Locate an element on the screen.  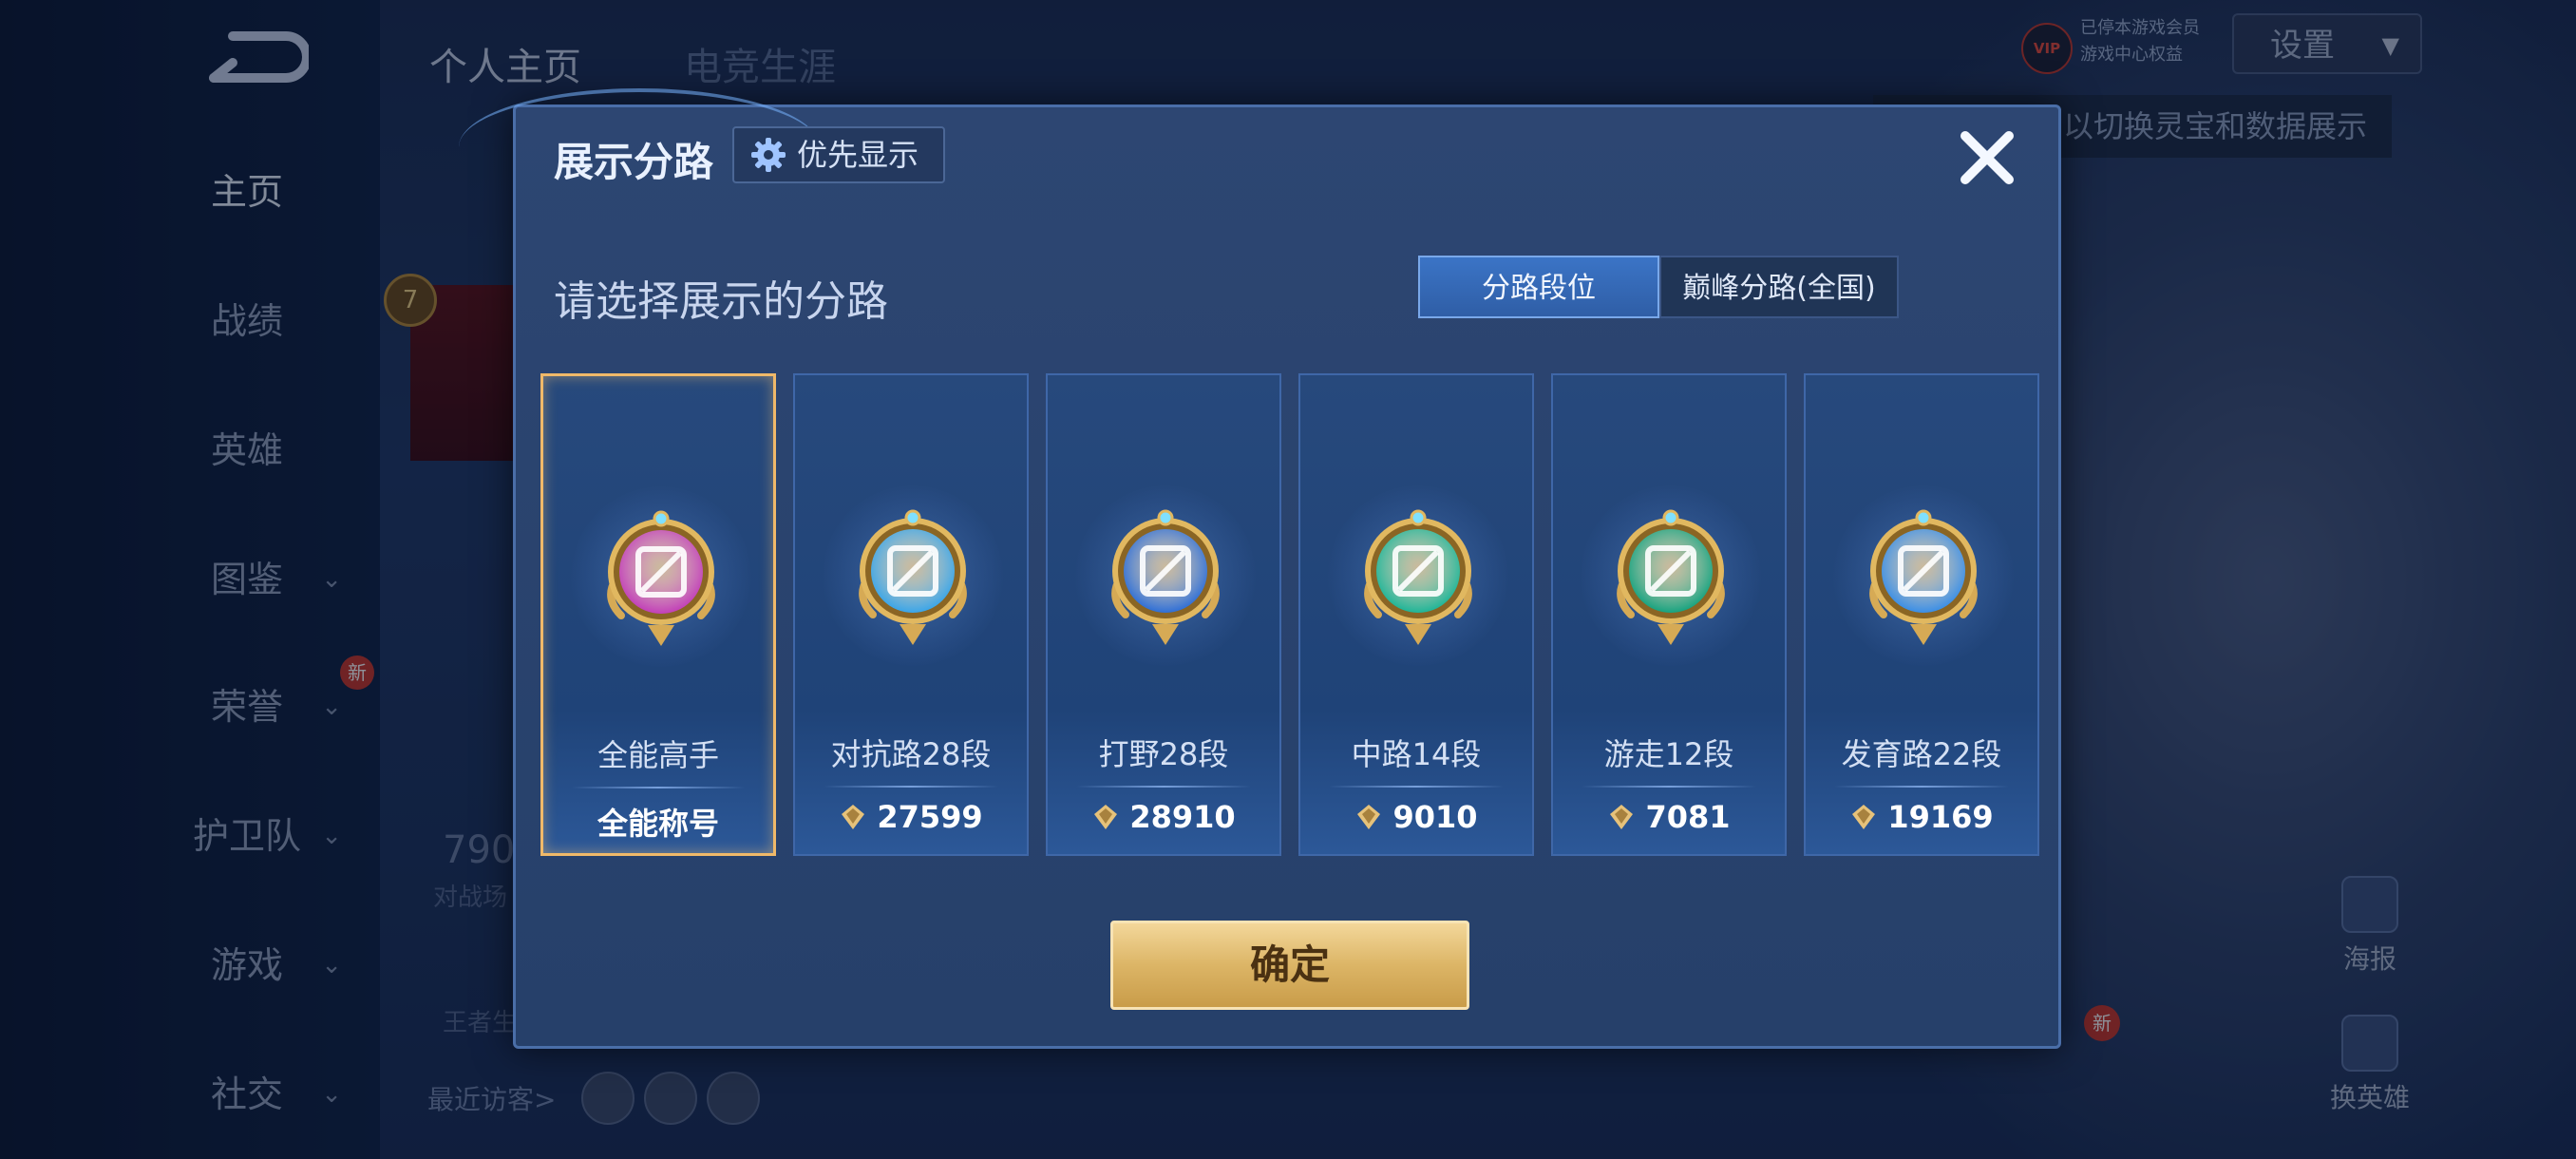
lane-name: 游走12段 is located at coordinates (1668, 754).